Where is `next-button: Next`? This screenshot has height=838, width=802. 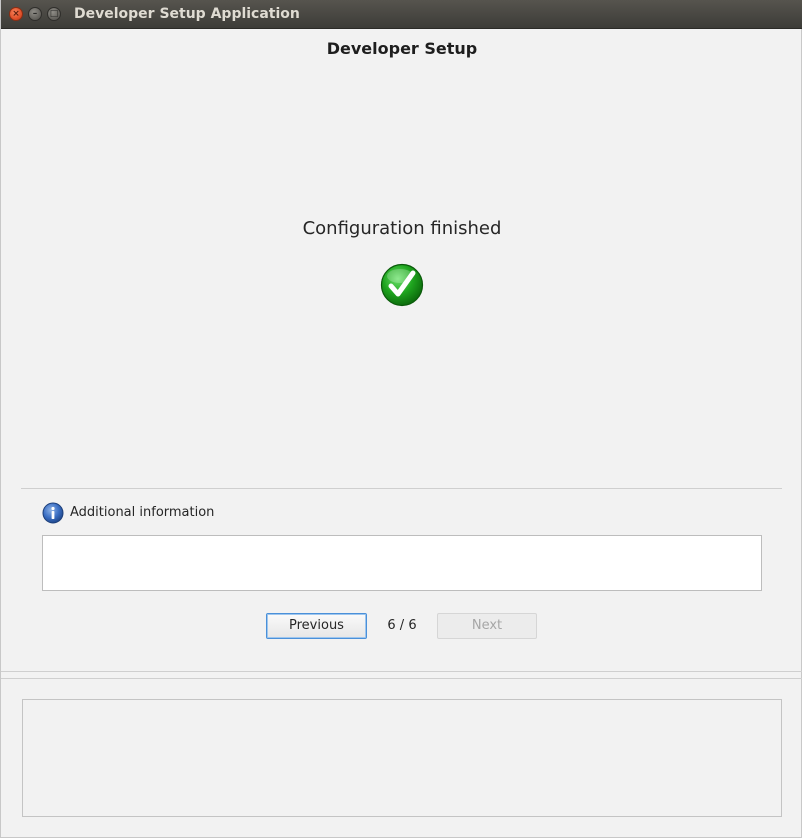
next-button: Next is located at coordinates (487, 626).